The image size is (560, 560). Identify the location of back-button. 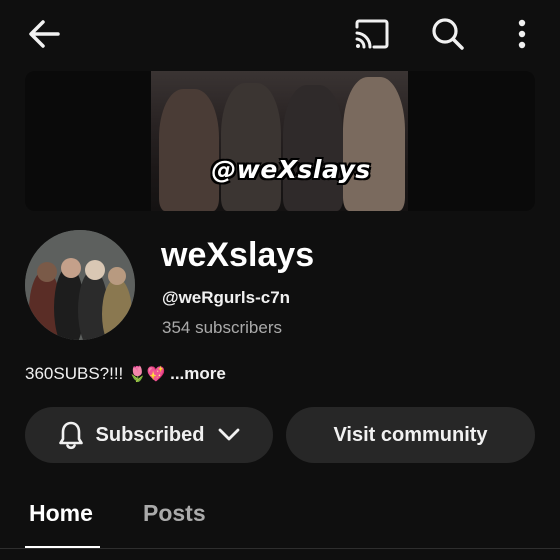
(44, 34).